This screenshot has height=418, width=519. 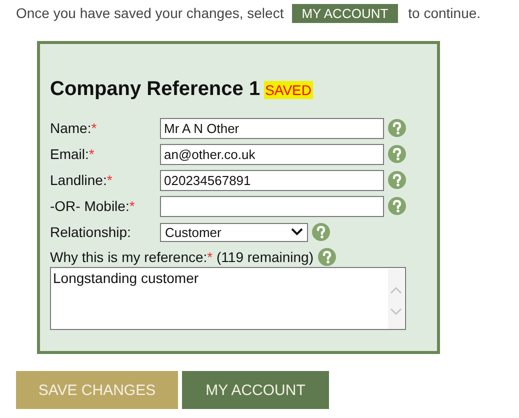 I want to click on scrollbar, so click(x=396, y=299).